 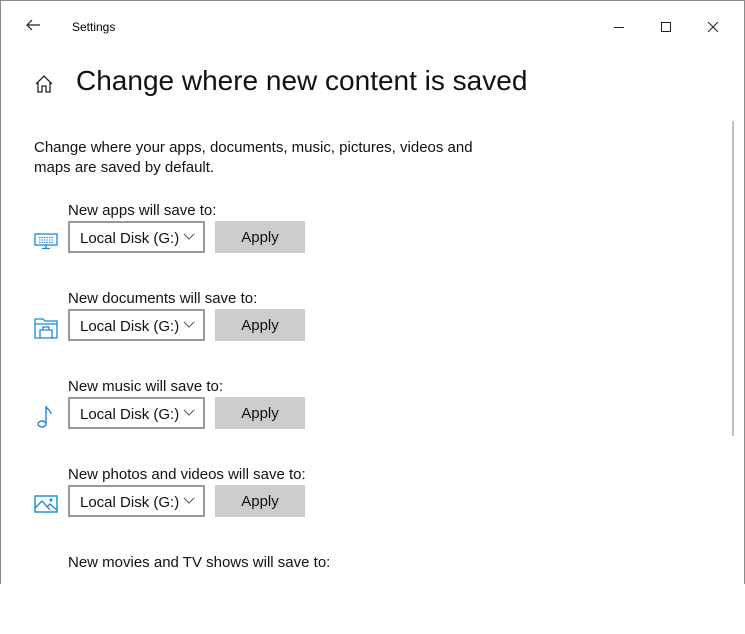 I want to click on section-label: New apps will save to:, so click(x=142, y=210).